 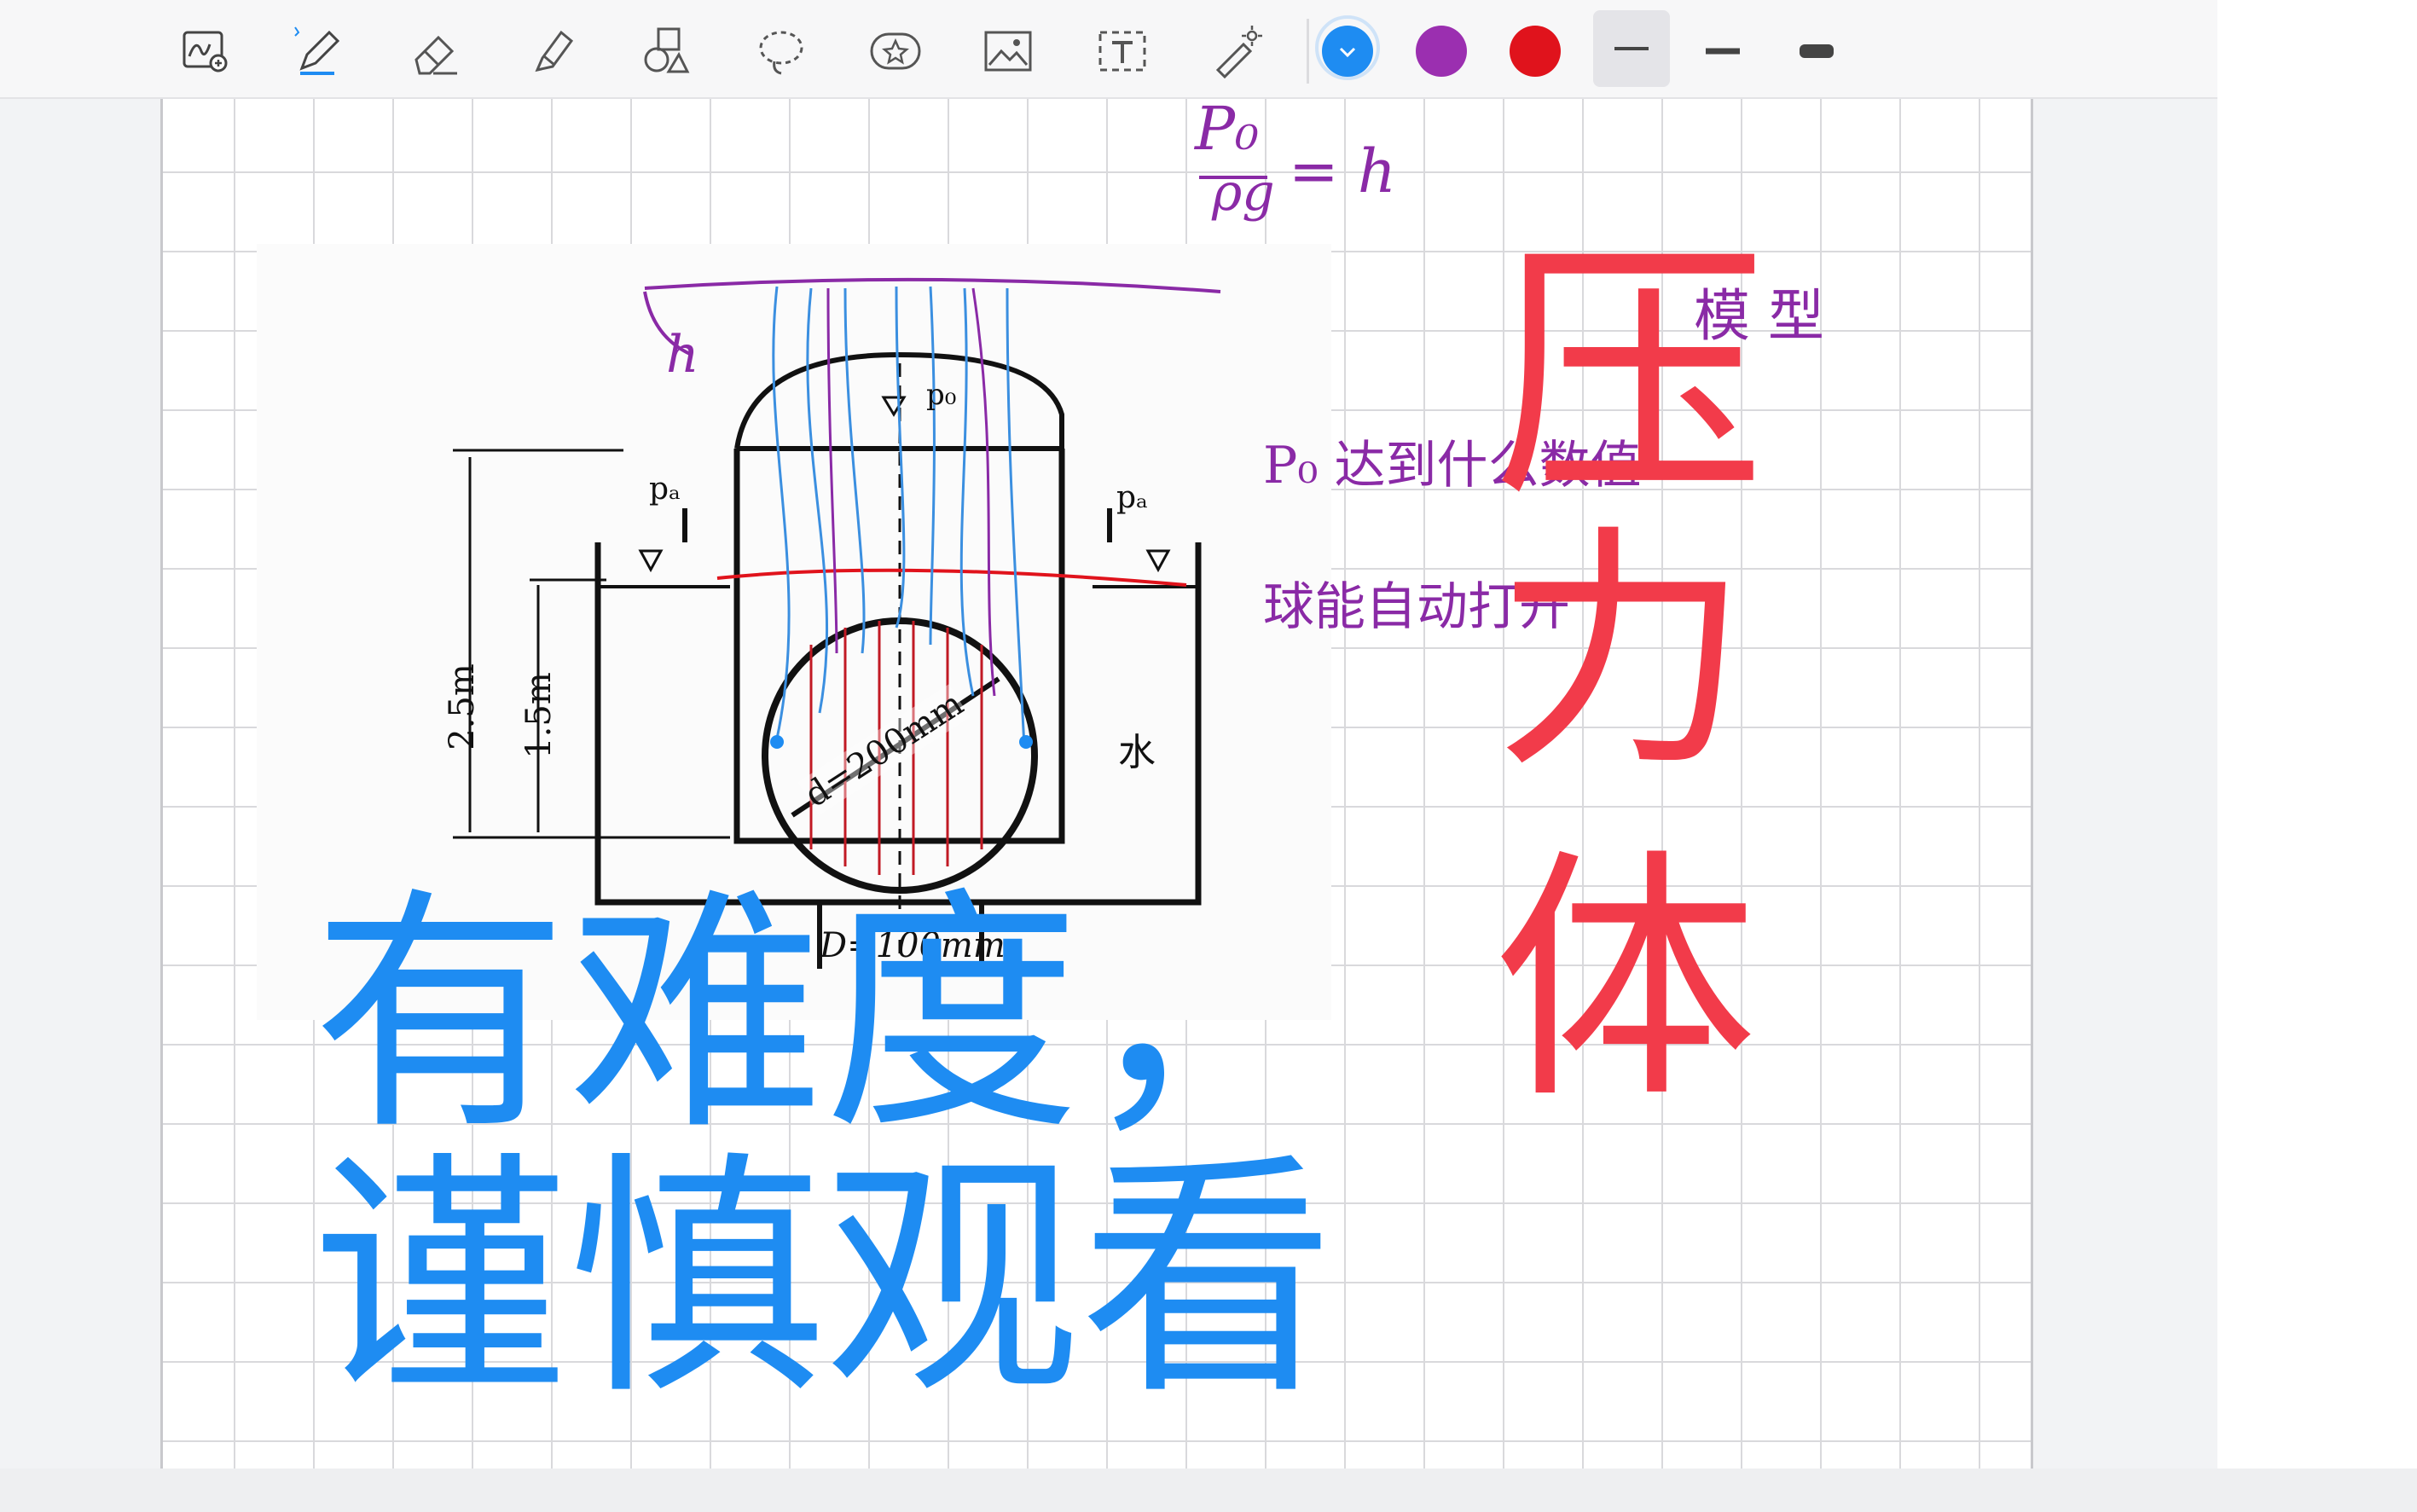 What do you see at coordinates (436, 51) in the screenshot?
I see `eraser-icon` at bounding box center [436, 51].